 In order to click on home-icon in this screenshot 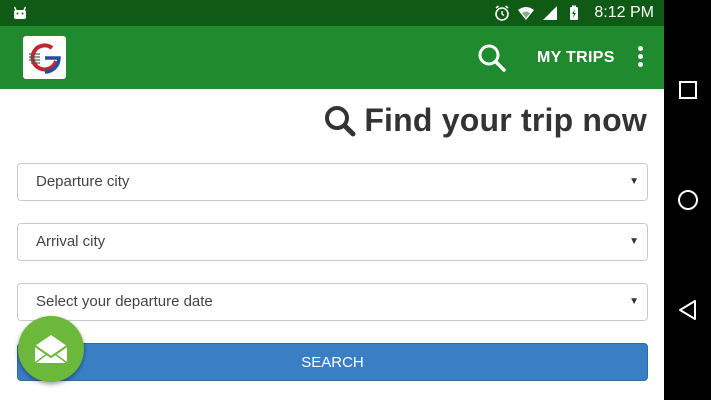, I will do `click(688, 200)`.